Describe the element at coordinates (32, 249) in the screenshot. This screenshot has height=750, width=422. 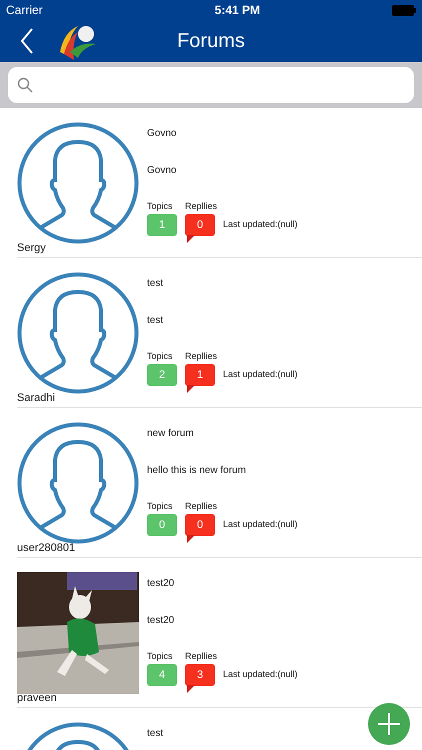
I see `author-name: Sergy` at that location.